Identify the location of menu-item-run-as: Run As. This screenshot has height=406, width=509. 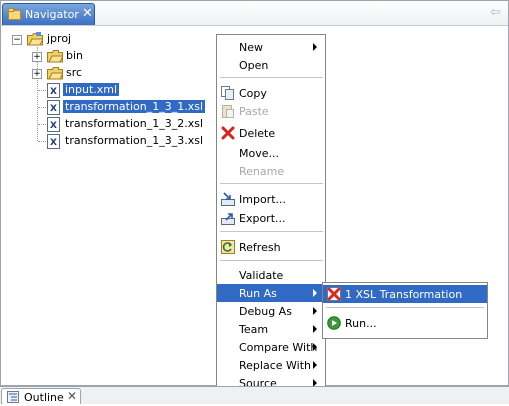
(271, 293).